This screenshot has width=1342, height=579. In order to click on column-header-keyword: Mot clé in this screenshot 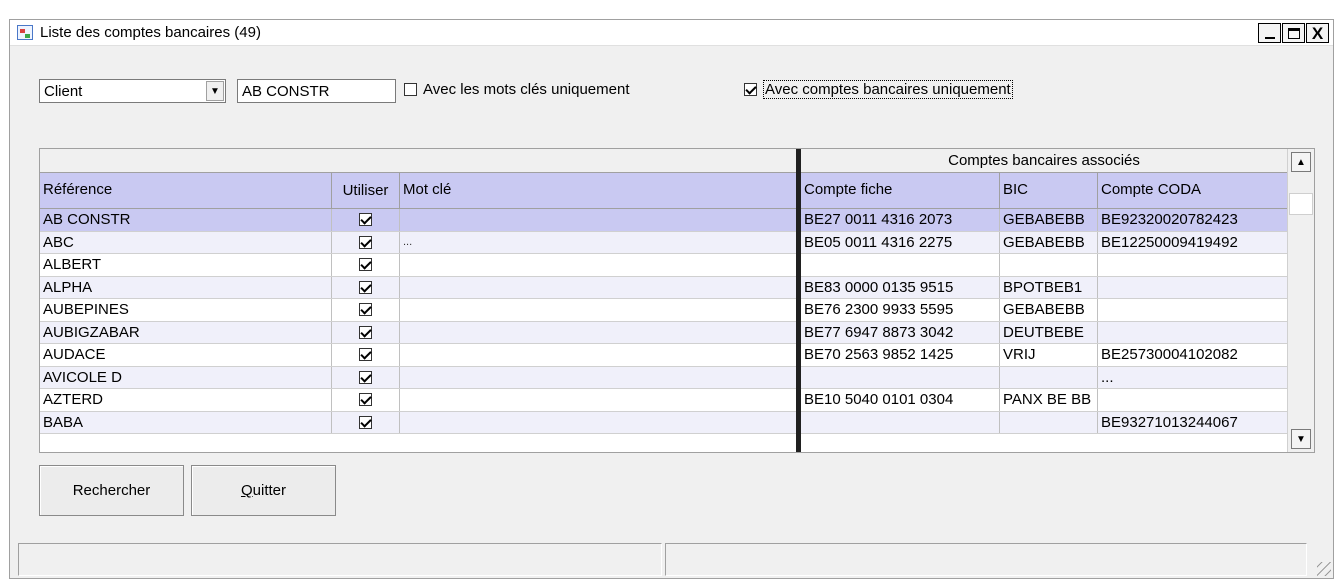, I will do `click(598, 190)`.